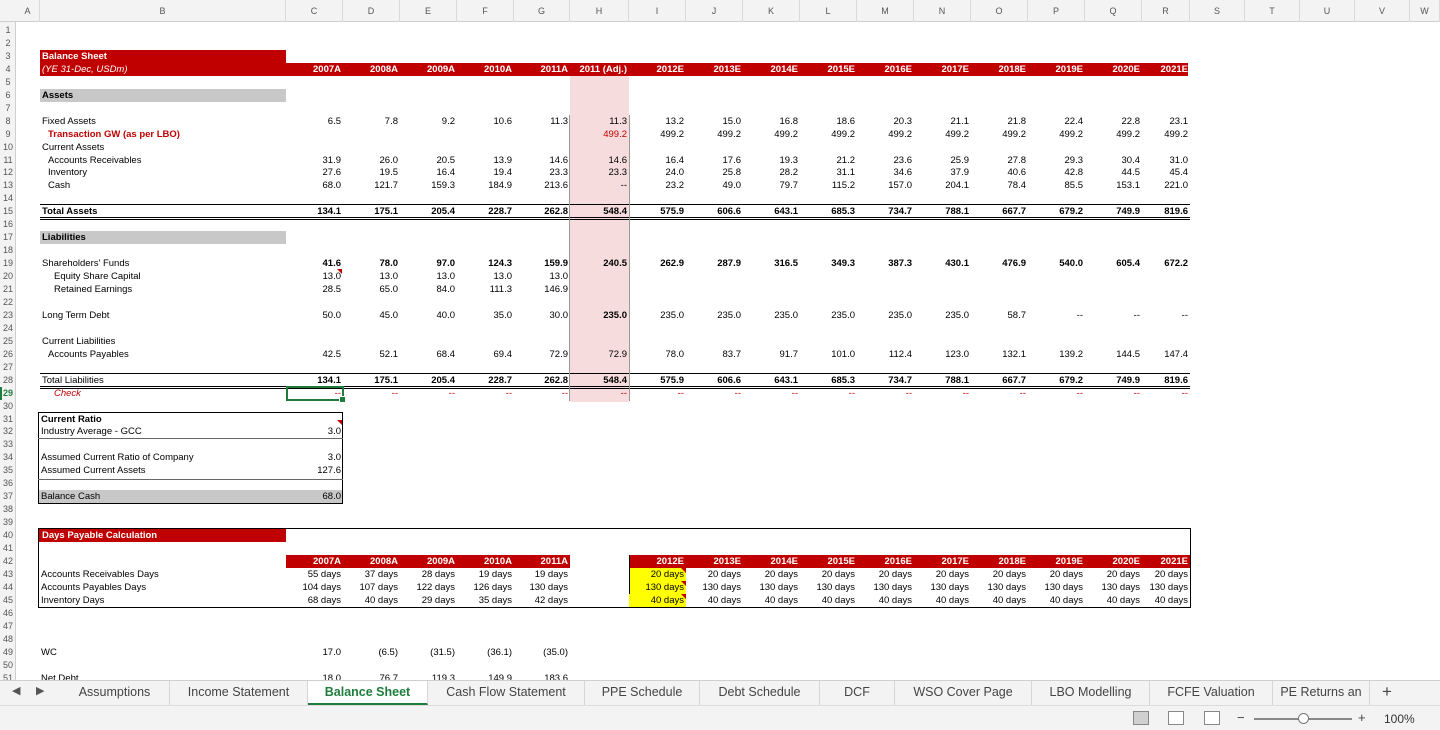  I want to click on row-header-2: 2, so click(8, 43).